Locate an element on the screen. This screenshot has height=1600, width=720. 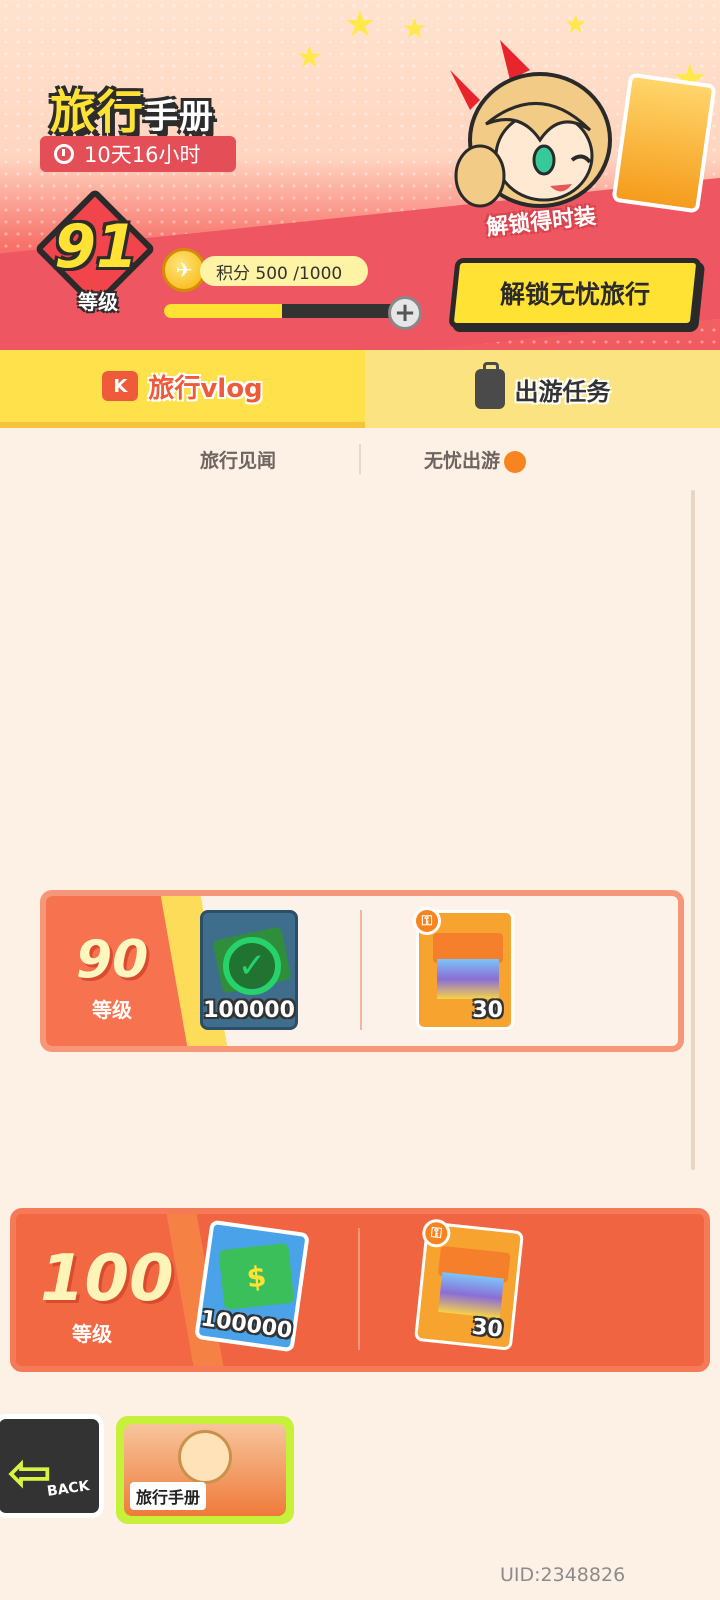
tab-travel-vlog-label: 旅行vlog is located at coordinates (205, 388).